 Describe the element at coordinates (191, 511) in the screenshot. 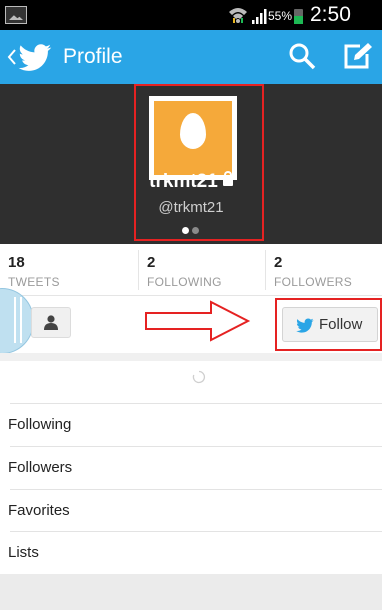

I see `menu-item-favorites: Favorites` at that location.